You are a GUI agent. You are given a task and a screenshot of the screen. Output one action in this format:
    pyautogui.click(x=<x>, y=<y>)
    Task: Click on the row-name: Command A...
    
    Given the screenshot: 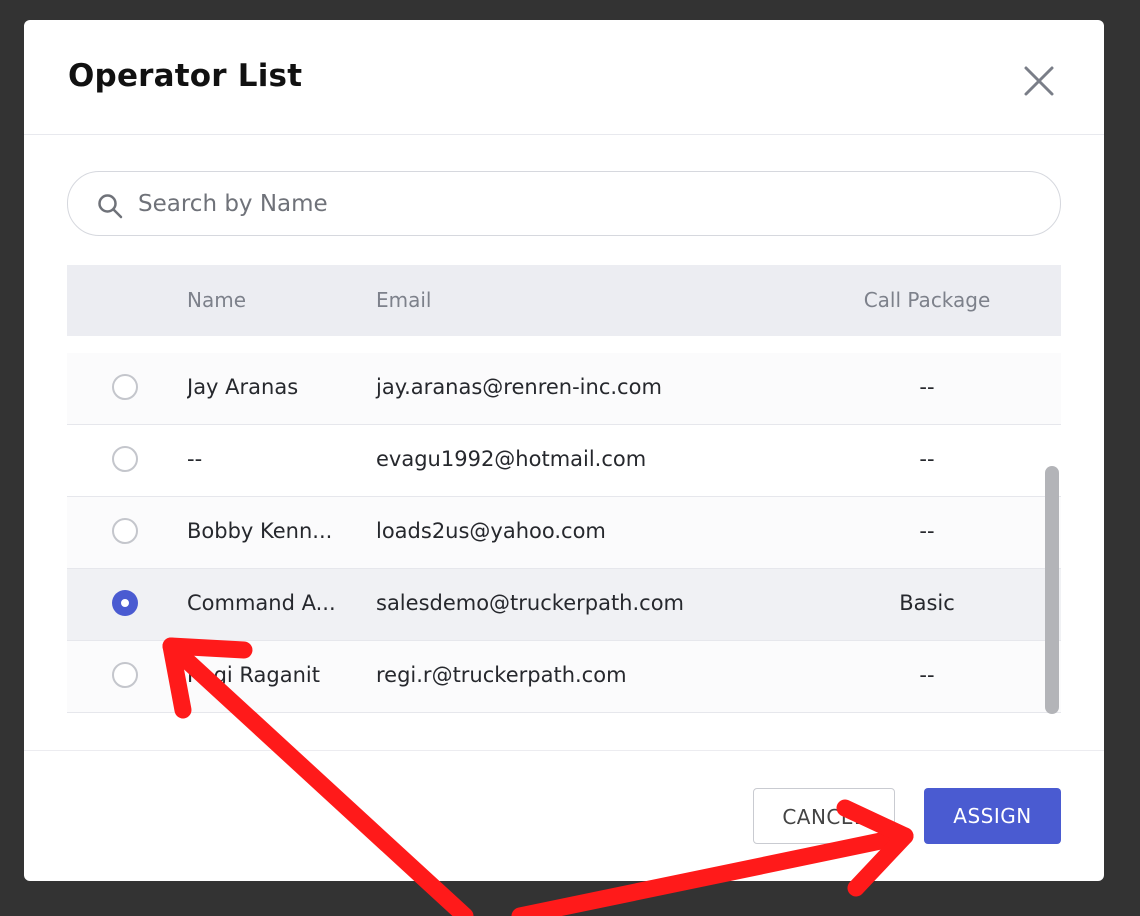 What is the action you would take?
    pyautogui.click(x=261, y=603)
    